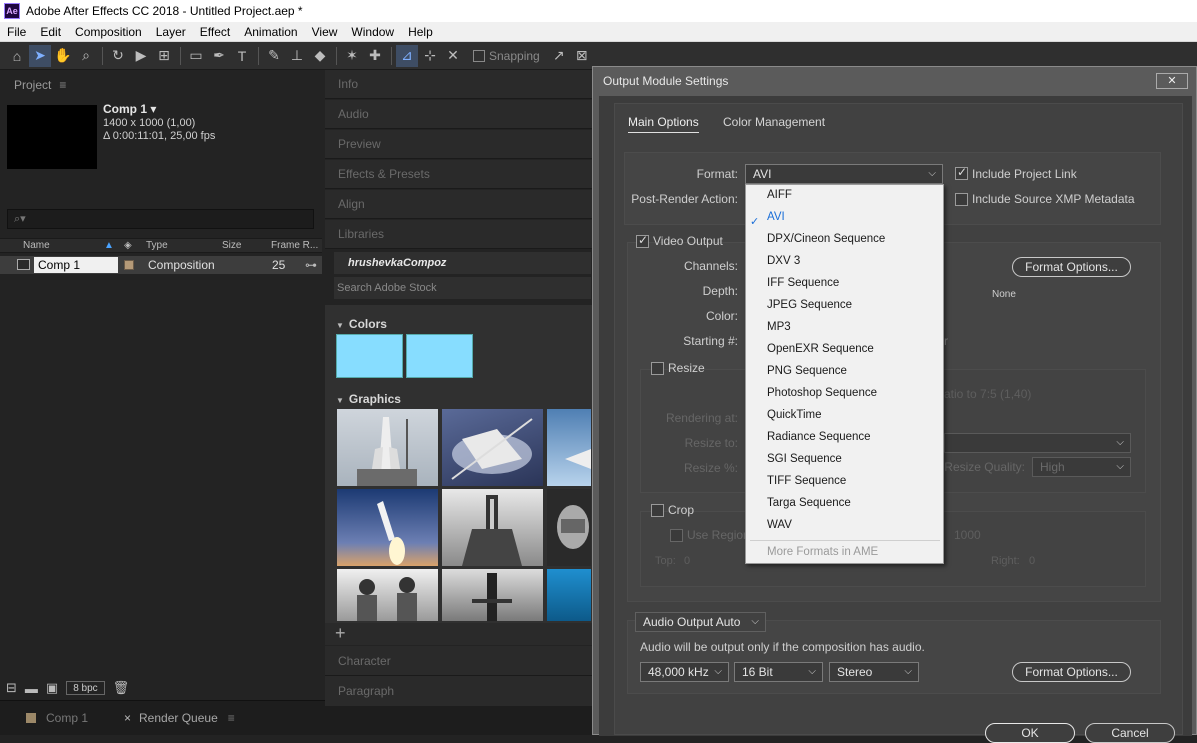 The width and height of the screenshot is (1197, 743). Describe the element at coordinates (36, 245) in the screenshot. I see `column-name: Name` at that location.